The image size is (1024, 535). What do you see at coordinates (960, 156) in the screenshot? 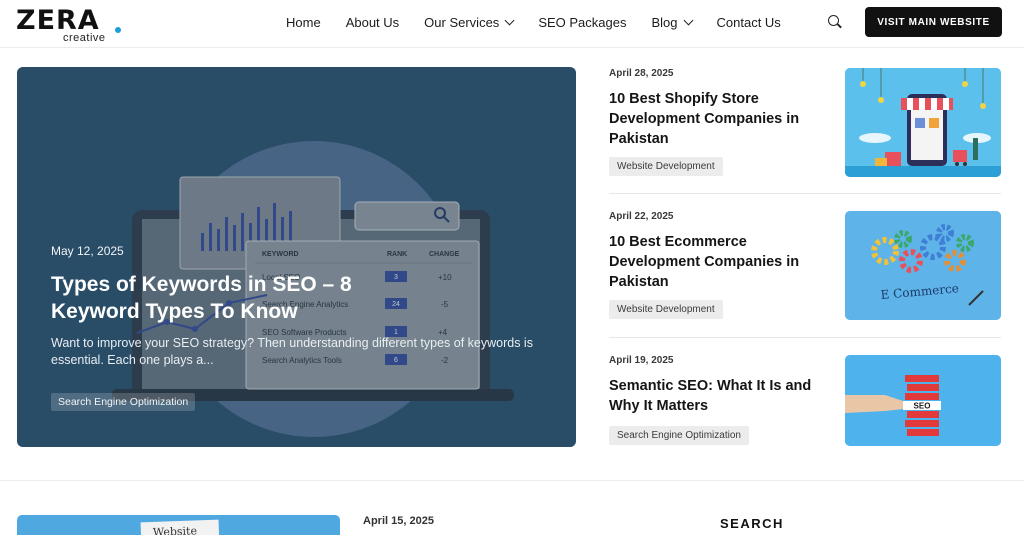
I see `shopping-cart` at bounding box center [960, 156].